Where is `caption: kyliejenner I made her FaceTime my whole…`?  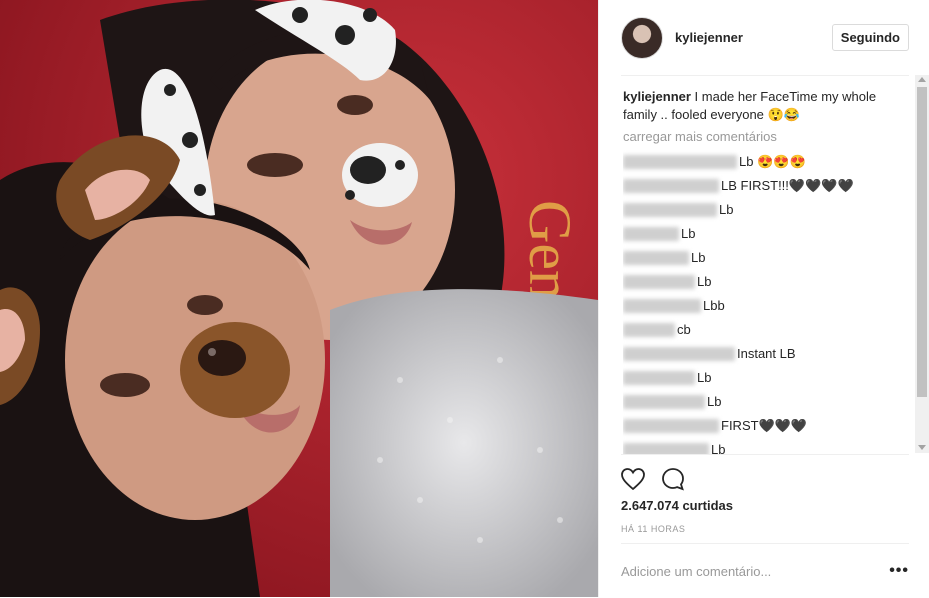
caption: kyliejenner I made her FaceTime my whole… is located at coordinates (767, 106).